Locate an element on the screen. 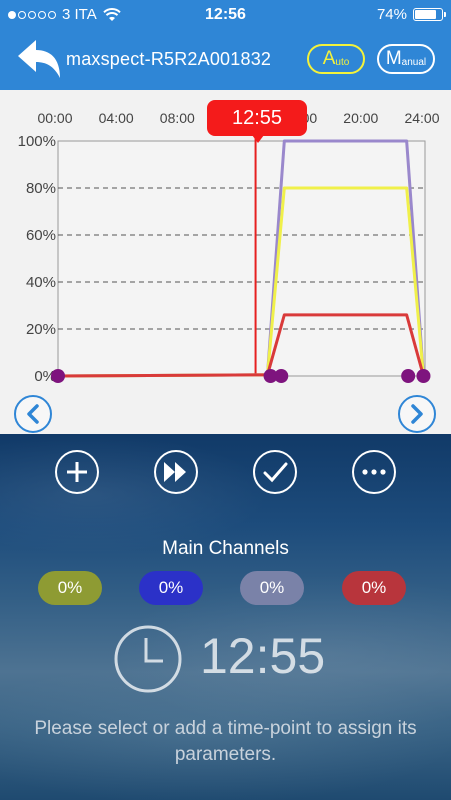 This screenshot has width=451, height=800. channel-1-value: 0% is located at coordinates (70, 588).